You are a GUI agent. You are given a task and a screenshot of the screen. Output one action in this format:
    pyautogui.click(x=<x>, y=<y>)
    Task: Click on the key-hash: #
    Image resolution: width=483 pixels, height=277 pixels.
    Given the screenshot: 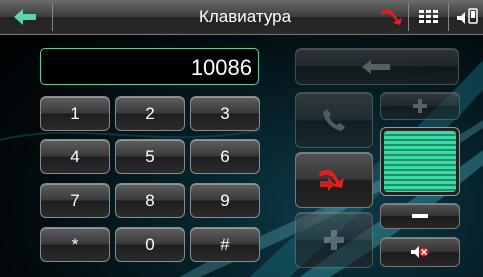 What is the action you would take?
    pyautogui.click(x=225, y=244)
    